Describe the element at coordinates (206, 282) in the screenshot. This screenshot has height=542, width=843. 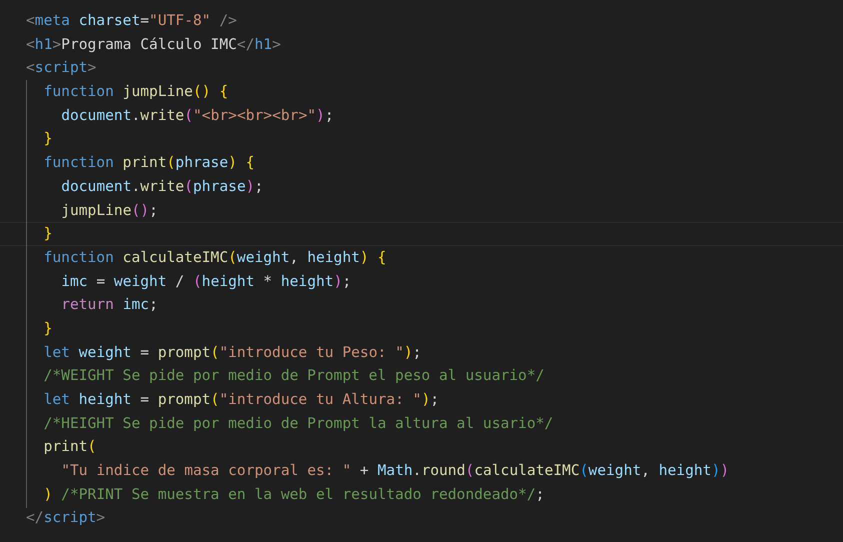
I see `code-line: imc = weight / (height * height);` at that location.